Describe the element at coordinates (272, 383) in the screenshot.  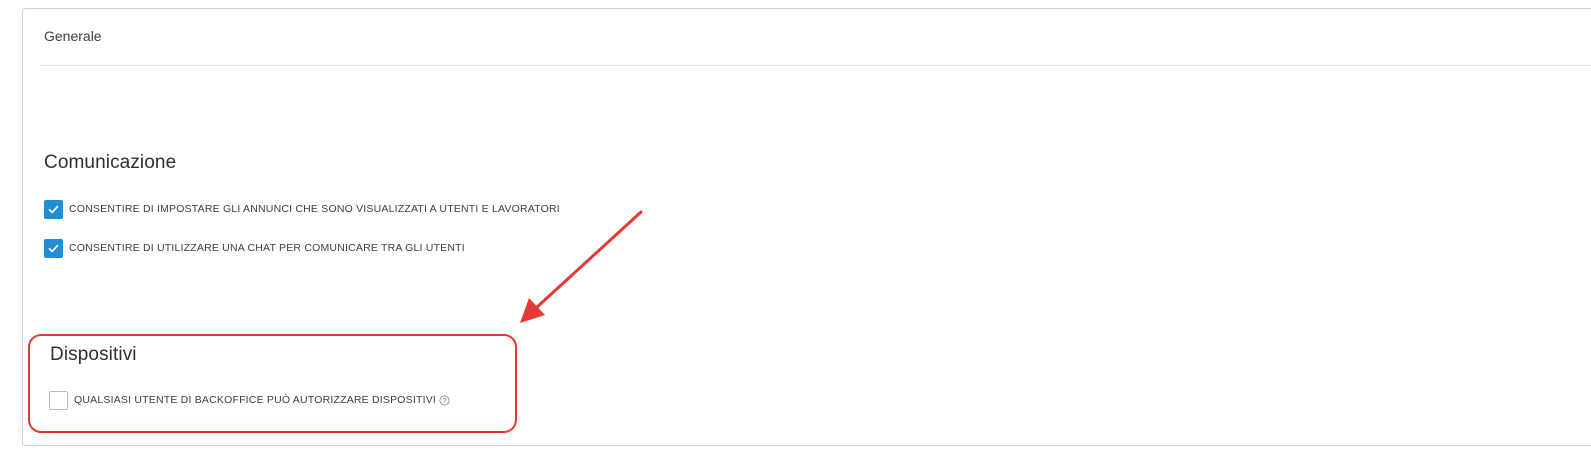
I see `highlight-box` at that location.